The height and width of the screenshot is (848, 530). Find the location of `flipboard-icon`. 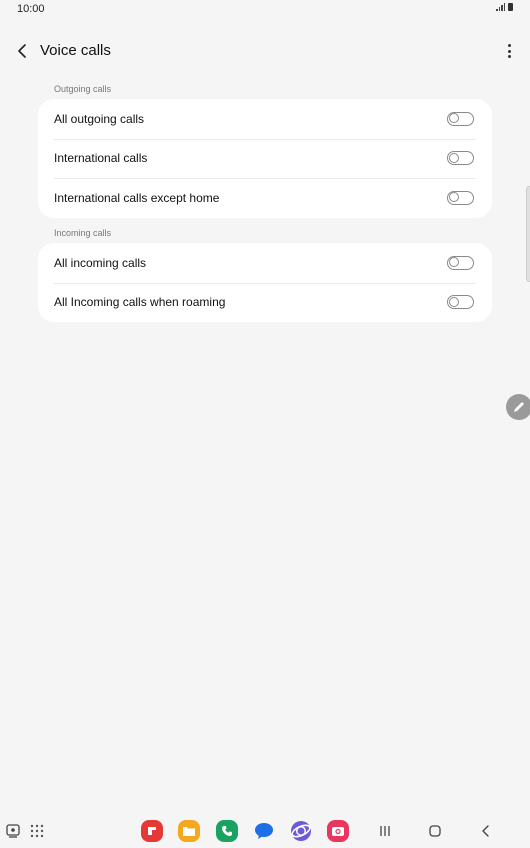

flipboard-icon is located at coordinates (152, 831).